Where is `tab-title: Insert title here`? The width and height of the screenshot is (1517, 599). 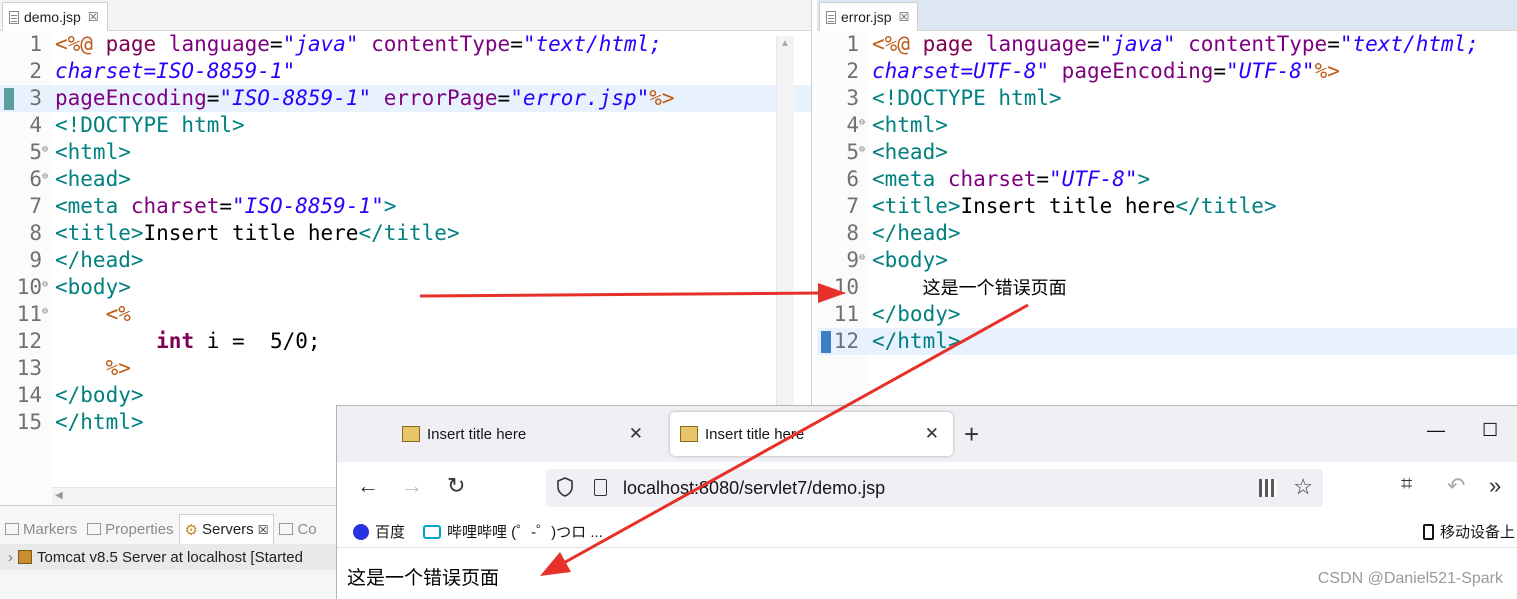
tab-title: Insert title here is located at coordinates (477, 434).